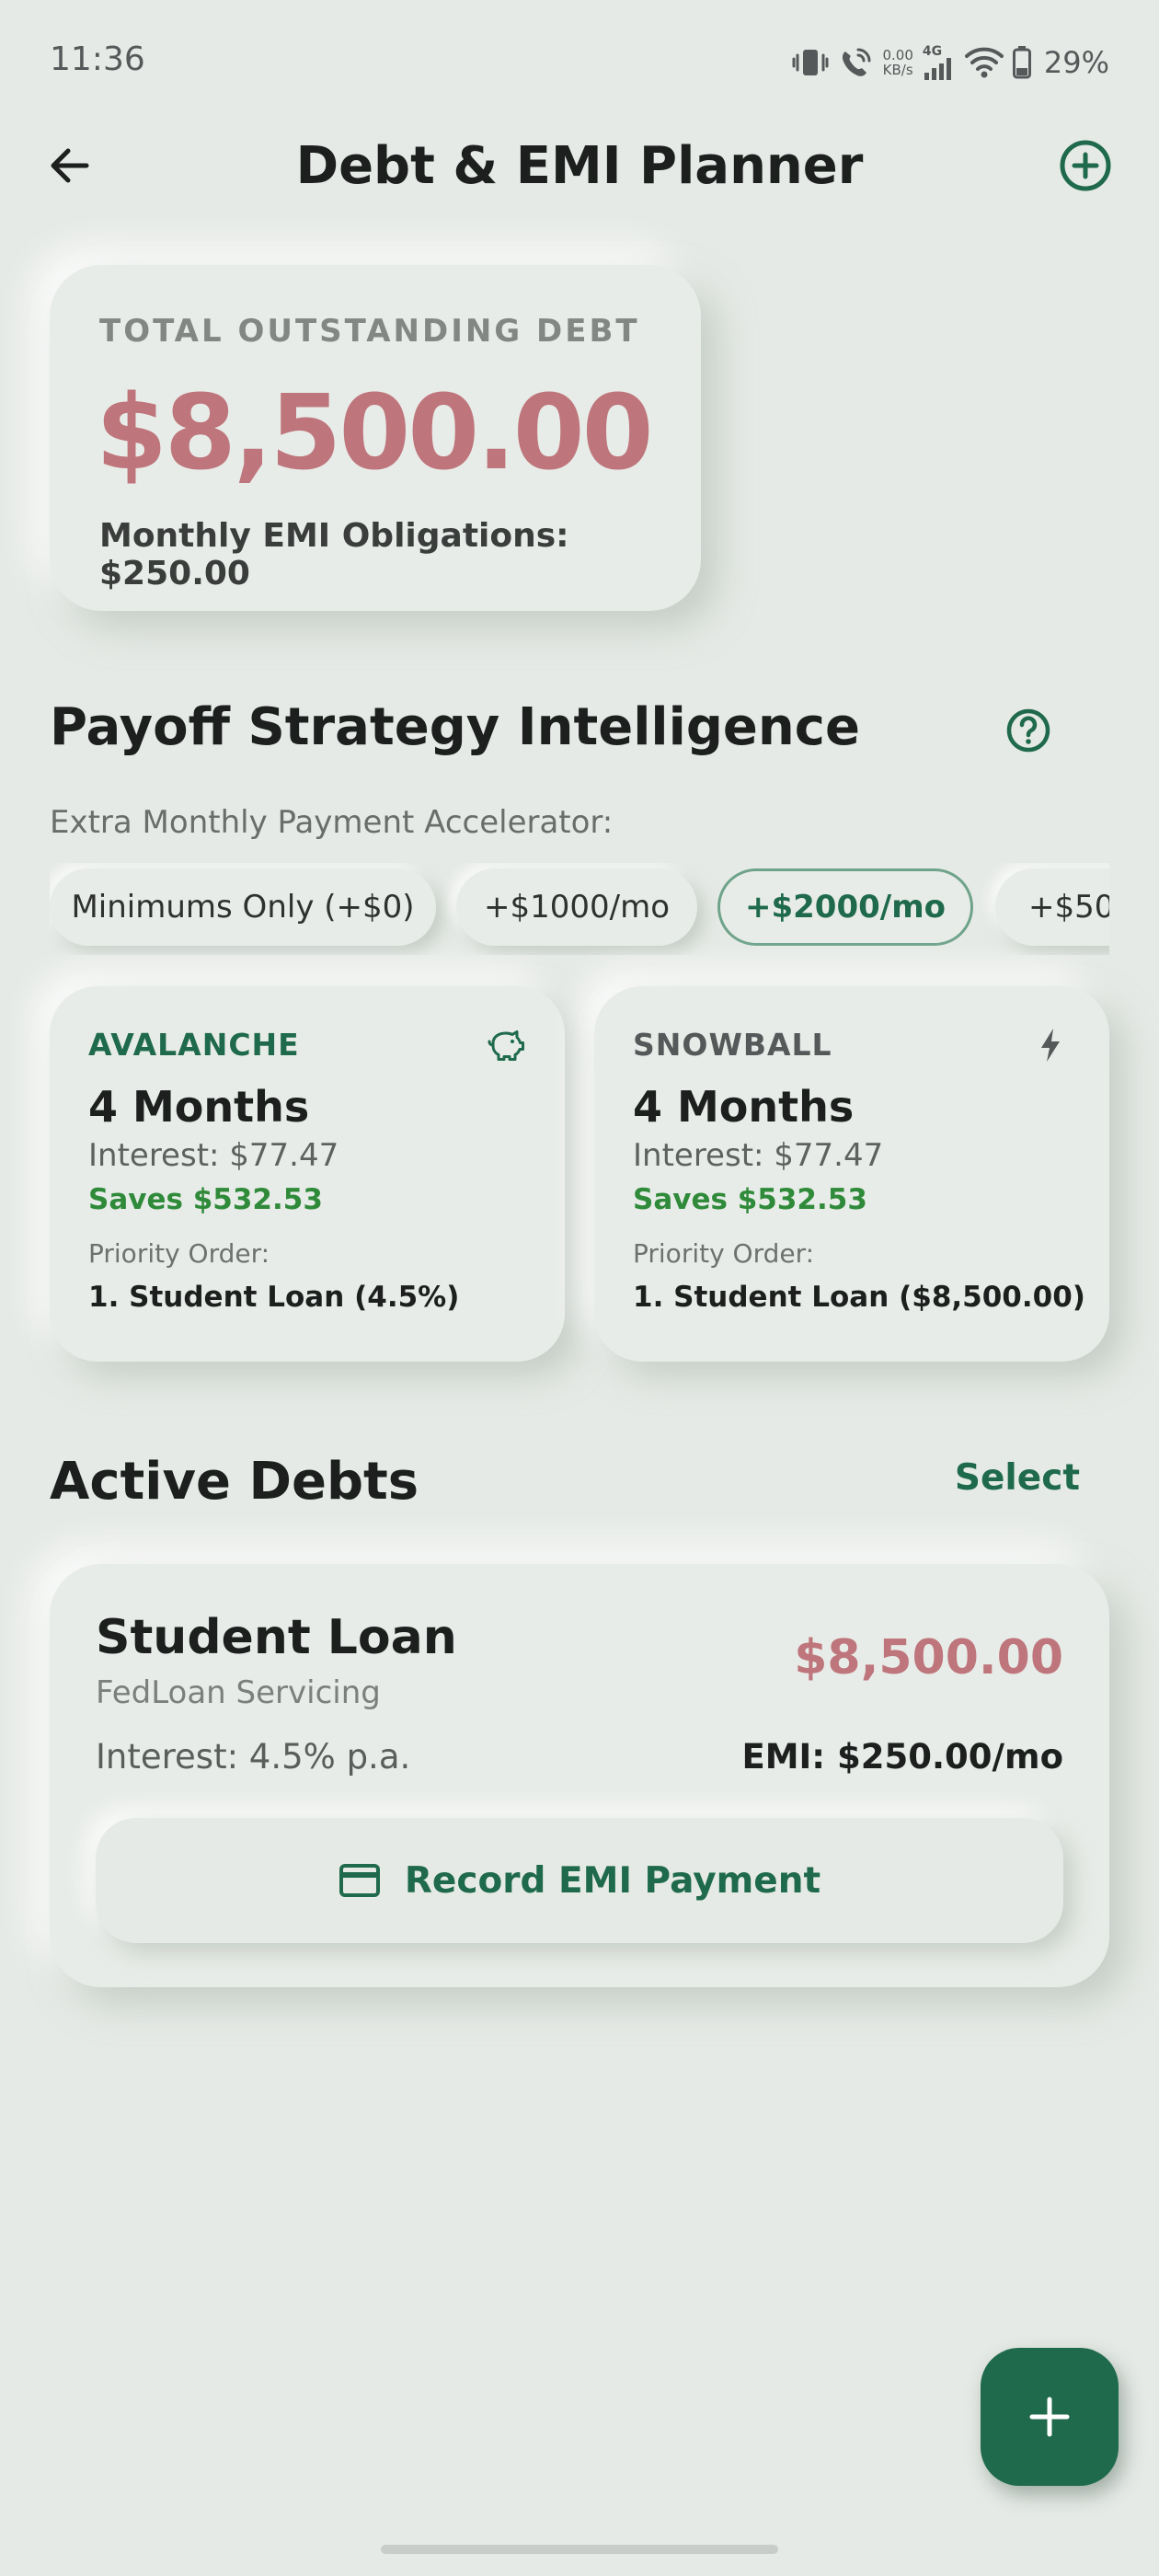  What do you see at coordinates (810, 62) in the screenshot?
I see `vibrate-icon` at bounding box center [810, 62].